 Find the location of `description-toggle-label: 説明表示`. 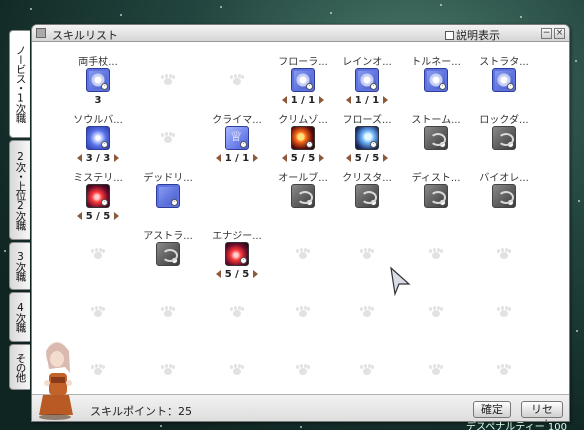

description-toggle-label: 説明表示 is located at coordinates (478, 35).